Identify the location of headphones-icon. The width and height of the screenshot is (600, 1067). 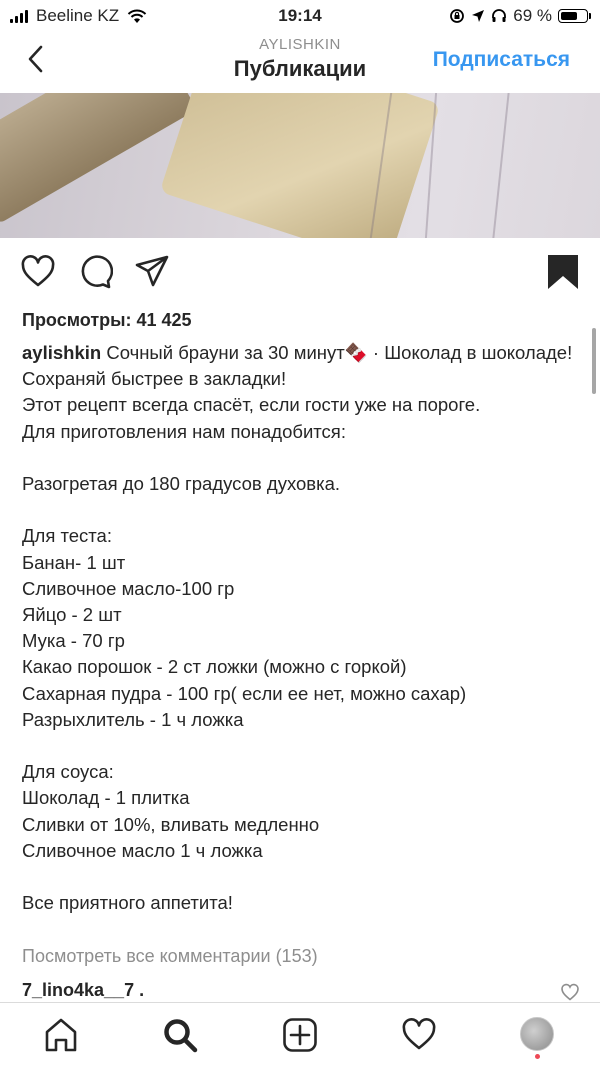
(499, 15).